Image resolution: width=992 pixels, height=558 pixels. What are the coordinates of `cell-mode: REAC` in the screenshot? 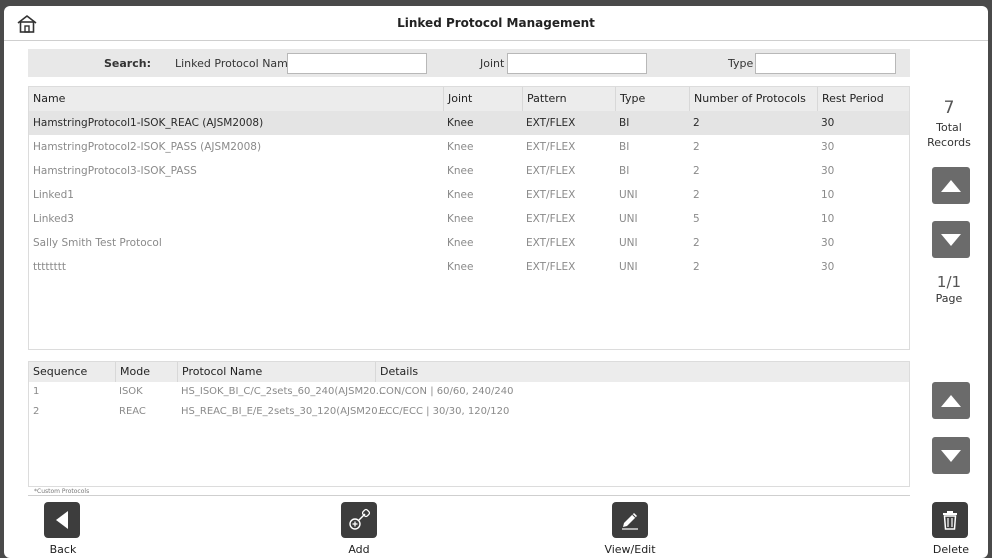 It's located at (132, 411).